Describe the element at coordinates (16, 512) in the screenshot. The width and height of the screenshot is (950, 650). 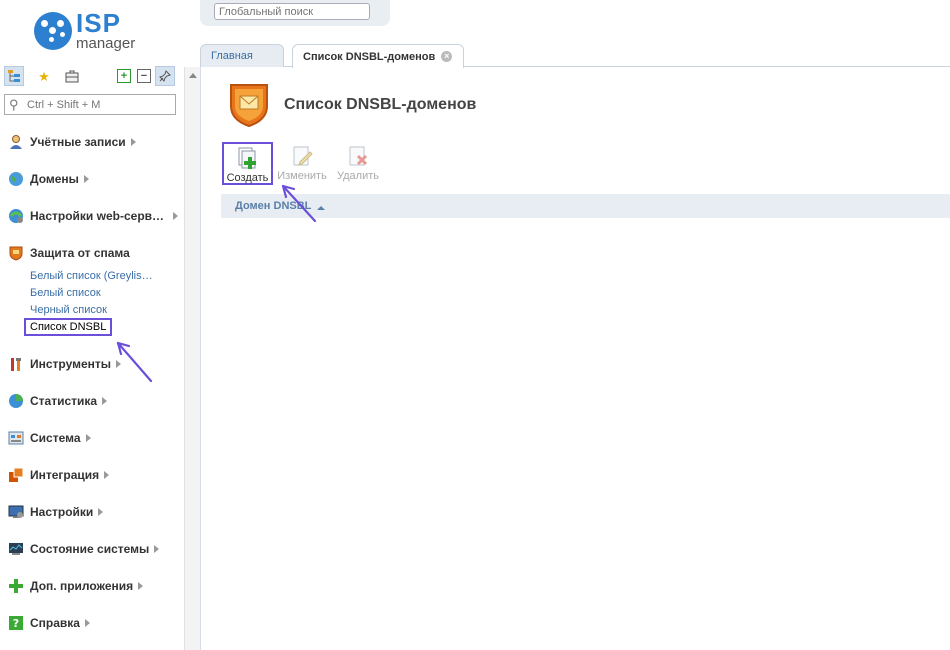
I see `settings-monitor-icon` at that location.